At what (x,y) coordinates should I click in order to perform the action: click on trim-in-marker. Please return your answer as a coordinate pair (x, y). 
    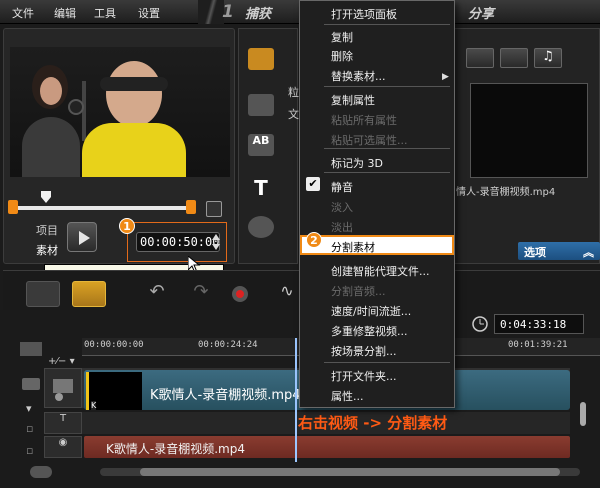
    Looking at the image, I should click on (13, 207).